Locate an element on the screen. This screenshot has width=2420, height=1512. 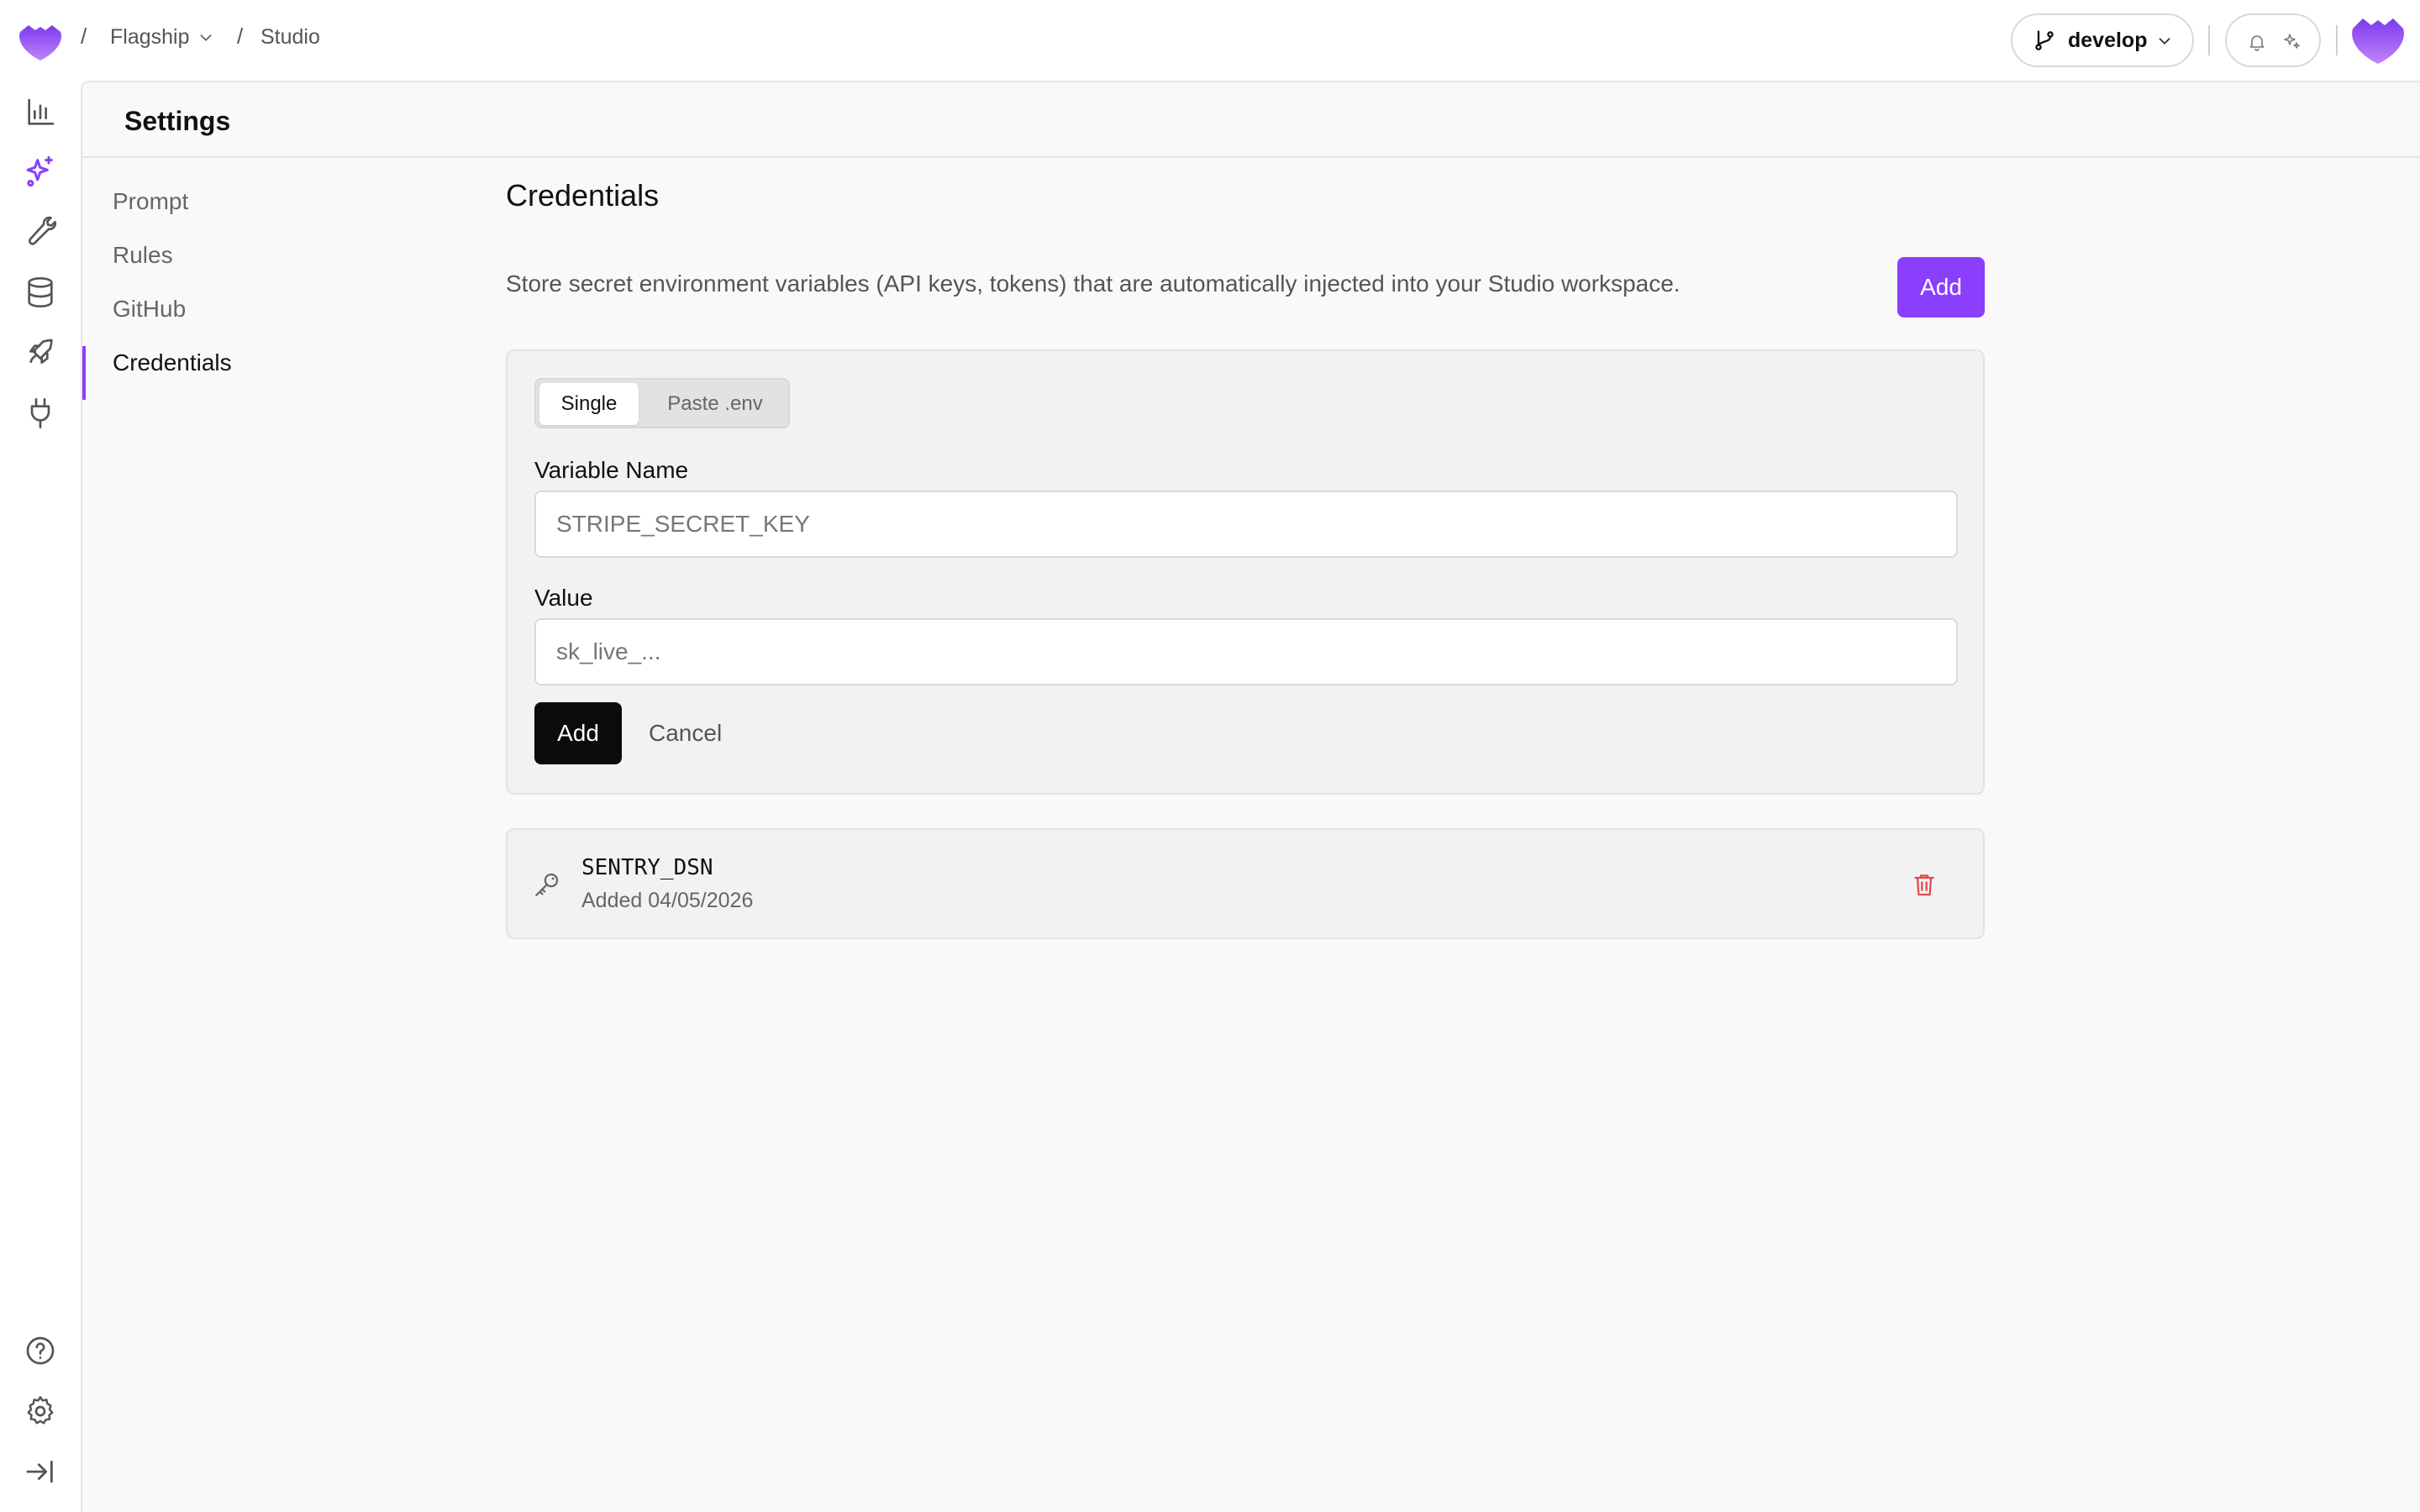
active-indicator-bar is located at coordinates (84, 373).